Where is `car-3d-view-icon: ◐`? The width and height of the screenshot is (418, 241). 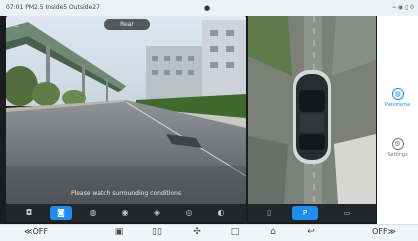 car-3d-view-icon: ◐ is located at coordinates (221, 213).